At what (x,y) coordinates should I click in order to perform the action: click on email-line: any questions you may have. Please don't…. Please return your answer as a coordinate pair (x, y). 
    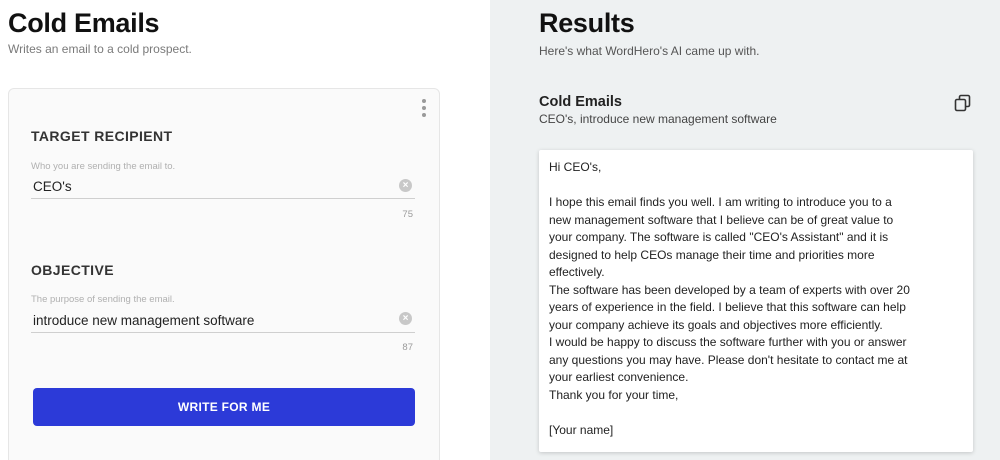
    Looking at the image, I should click on (728, 359).